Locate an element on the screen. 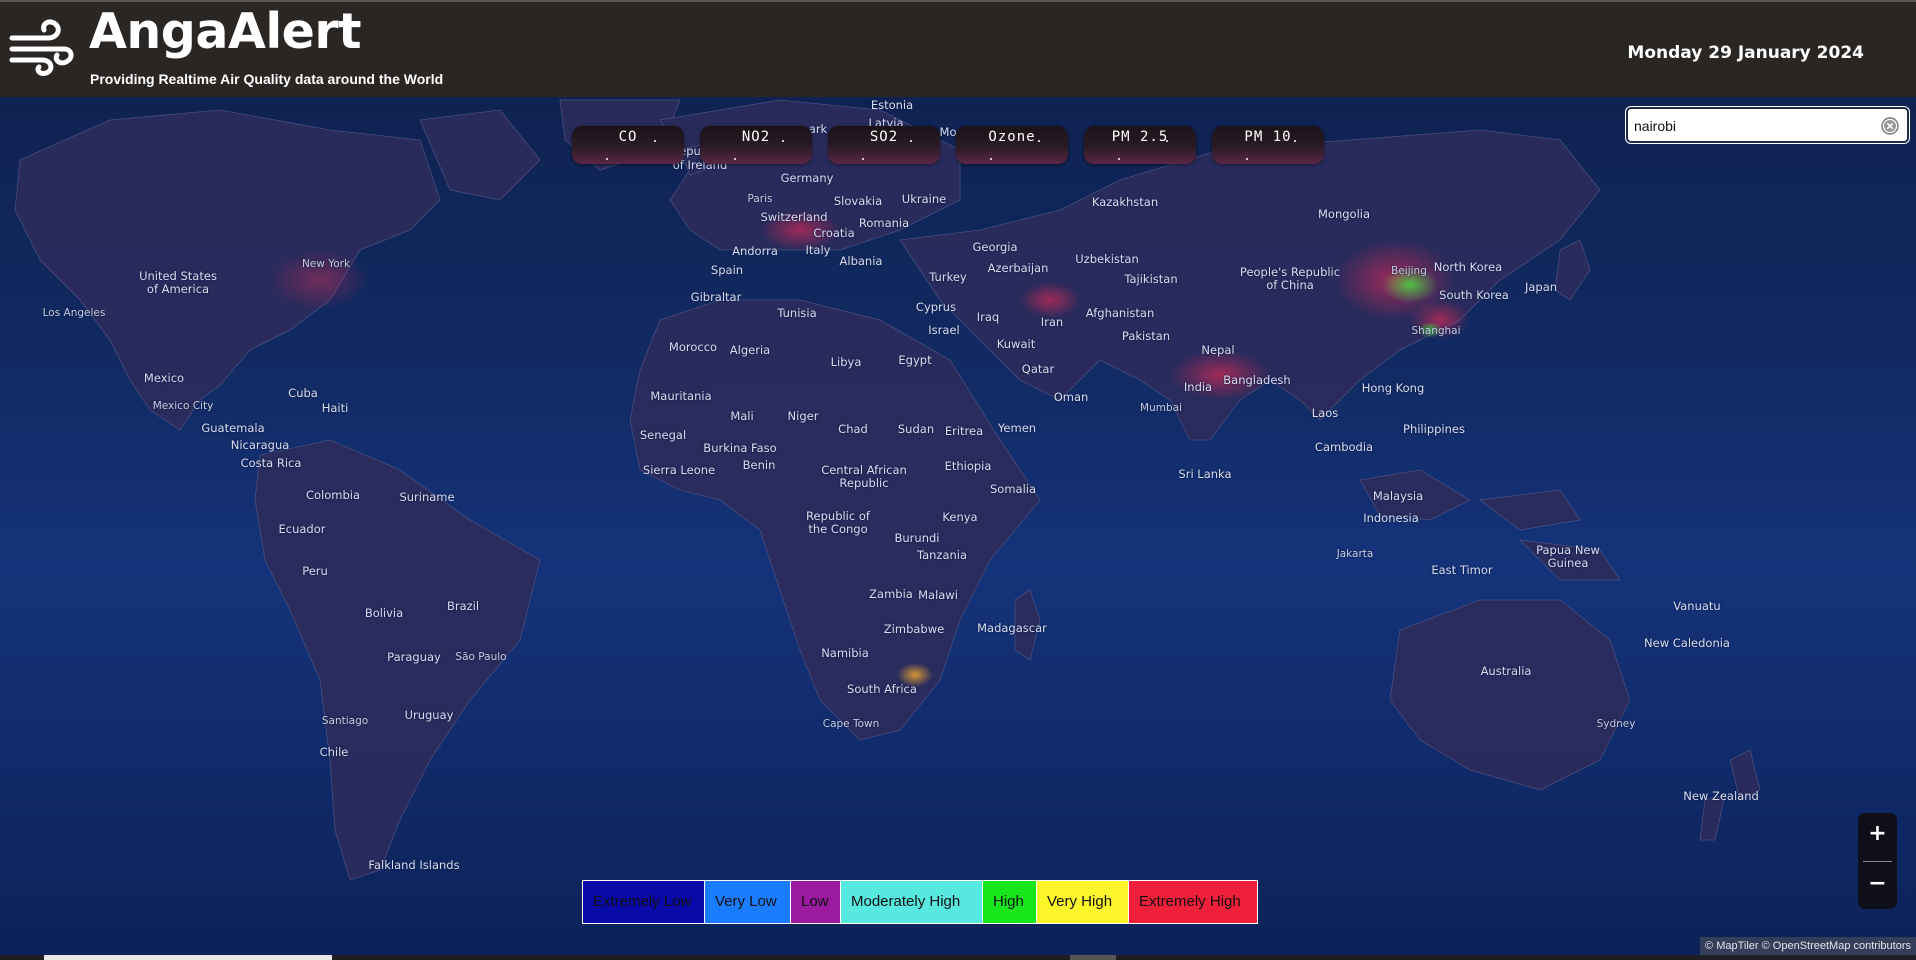 The height and width of the screenshot is (960, 1916). map-label: India is located at coordinates (1198, 387).